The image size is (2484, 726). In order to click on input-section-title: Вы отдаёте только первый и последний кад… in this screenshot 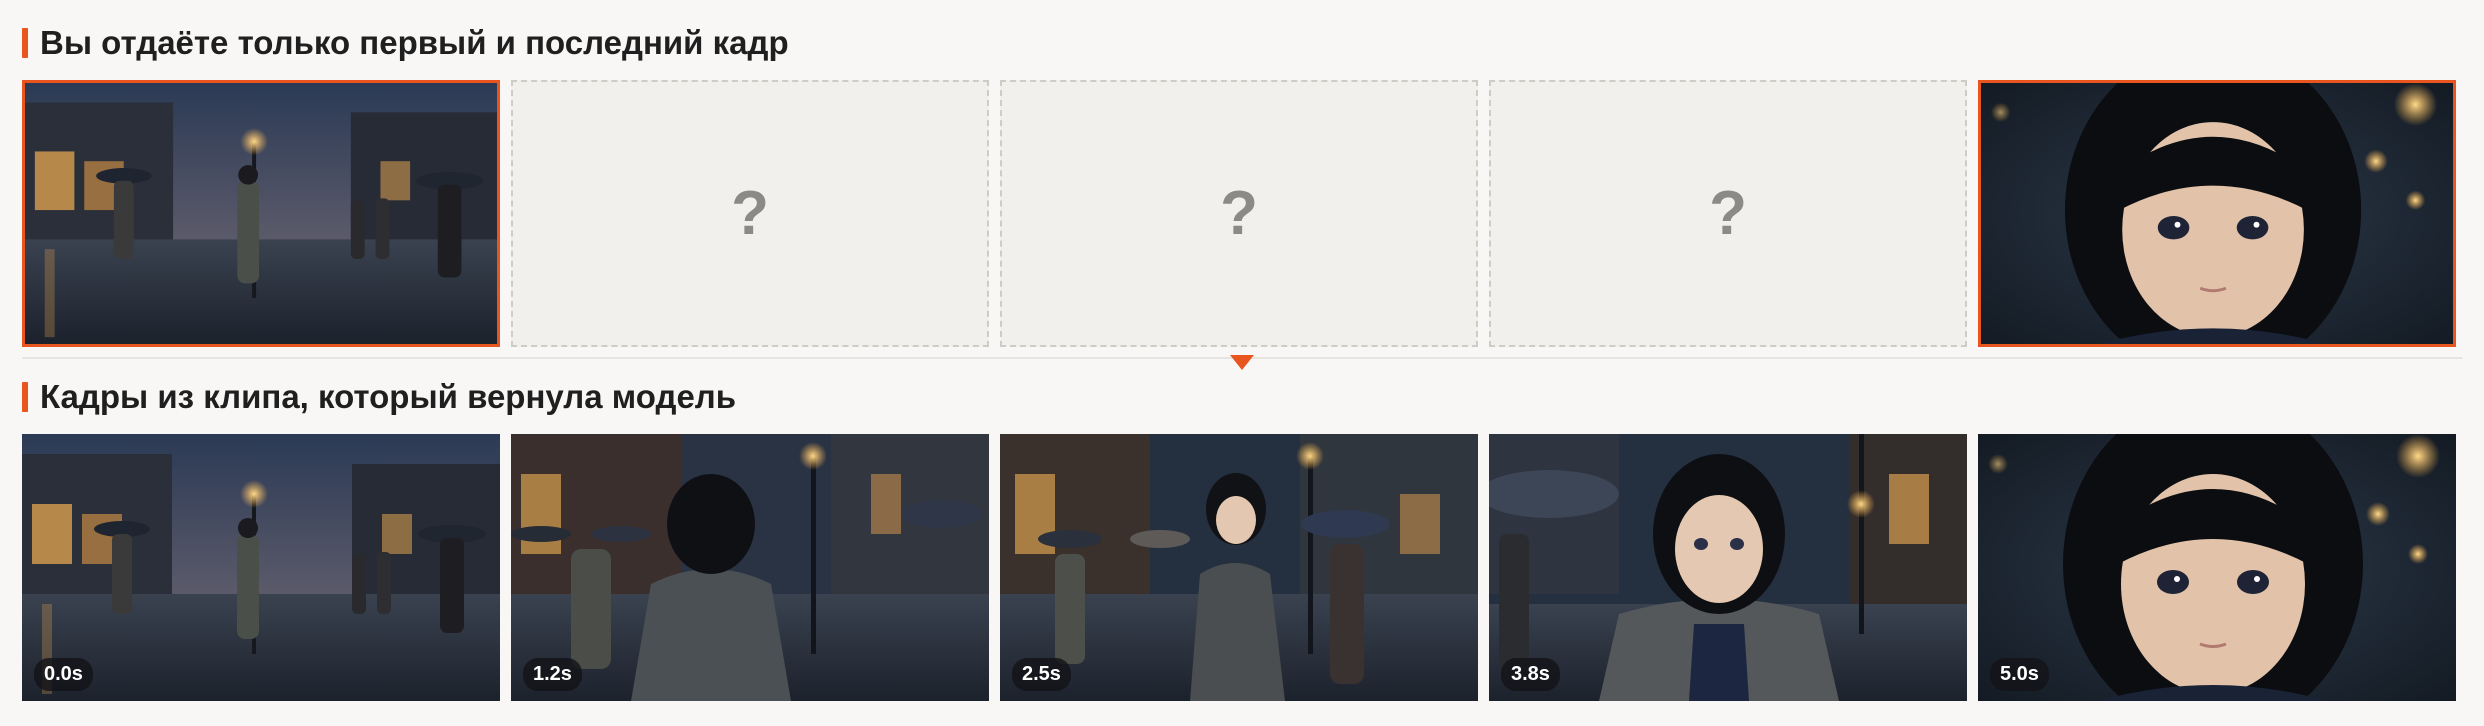, I will do `click(405, 43)`.